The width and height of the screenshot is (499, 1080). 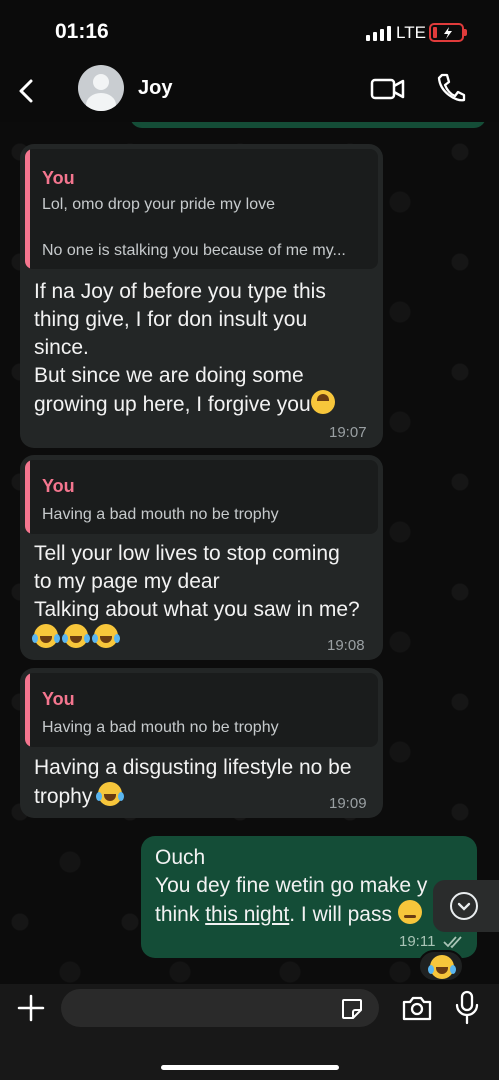 I want to click on signal-icon, so click(x=378, y=33).